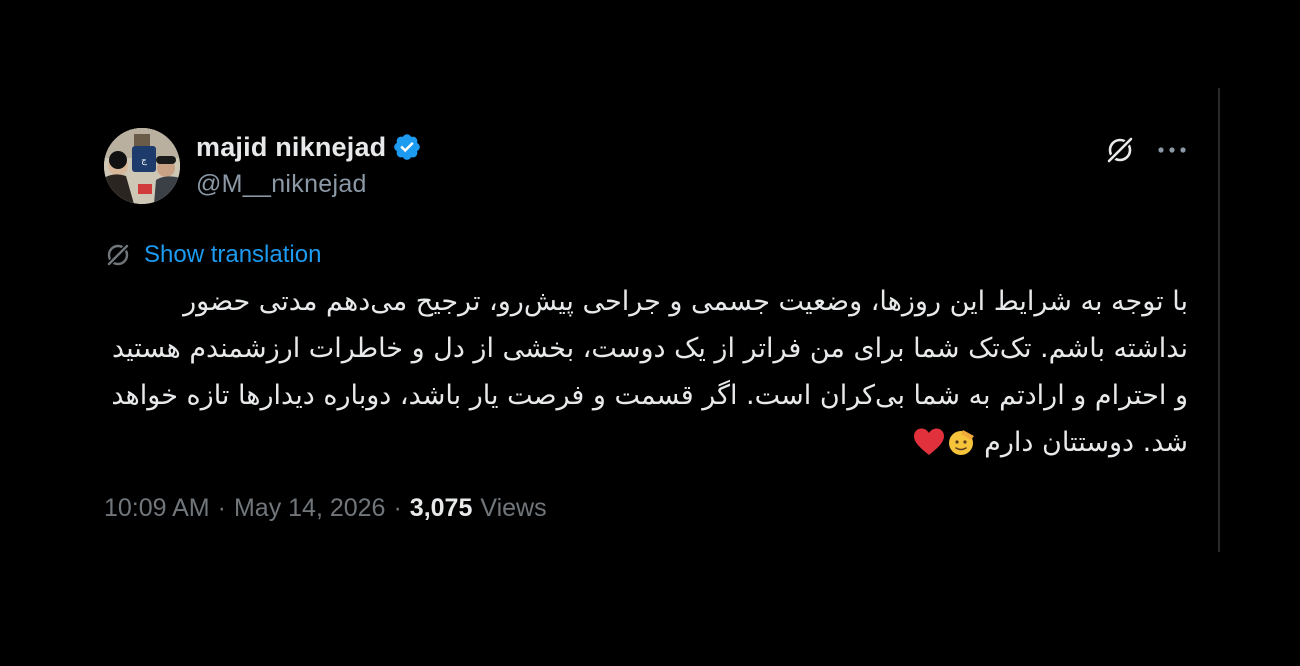 Image resolution: width=1300 pixels, height=666 pixels. What do you see at coordinates (118, 255) in the screenshot?
I see `translate-icon` at bounding box center [118, 255].